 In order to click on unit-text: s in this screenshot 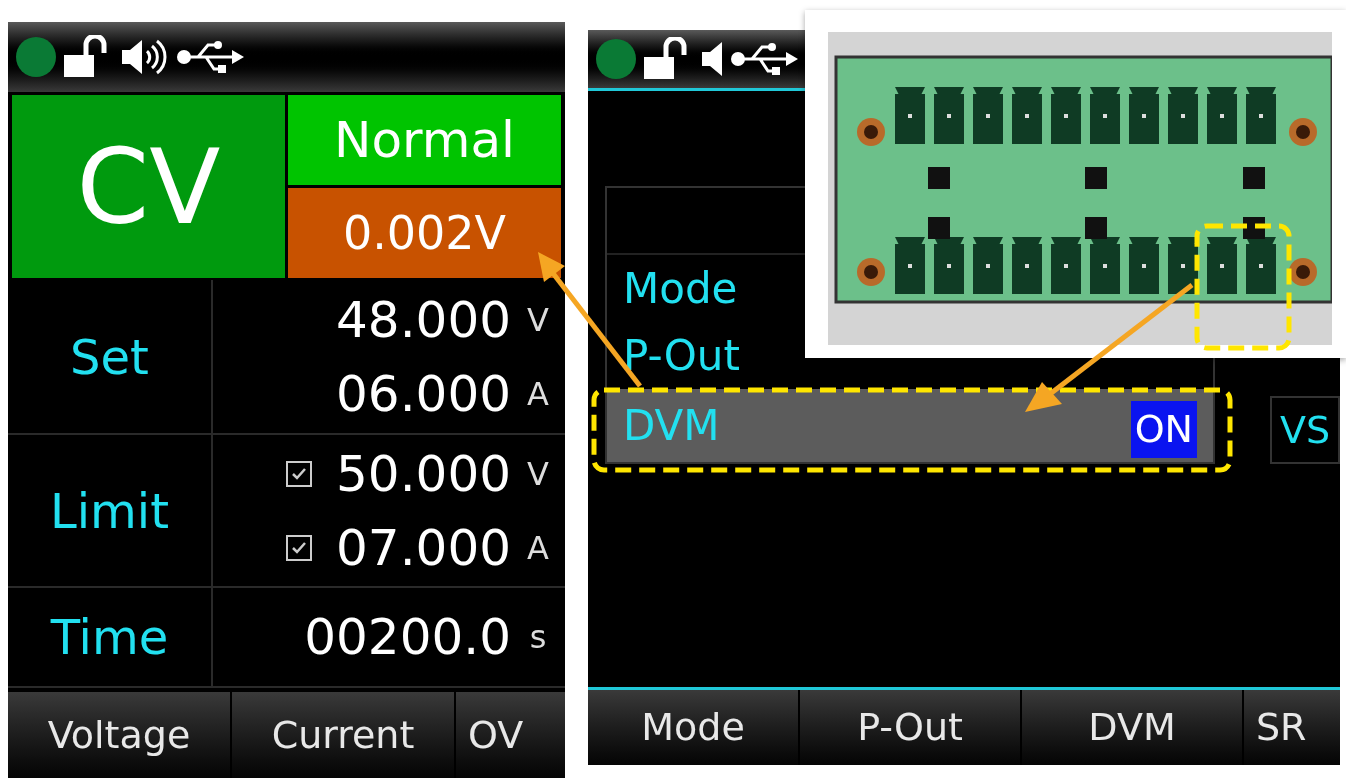, I will do `click(538, 637)`.